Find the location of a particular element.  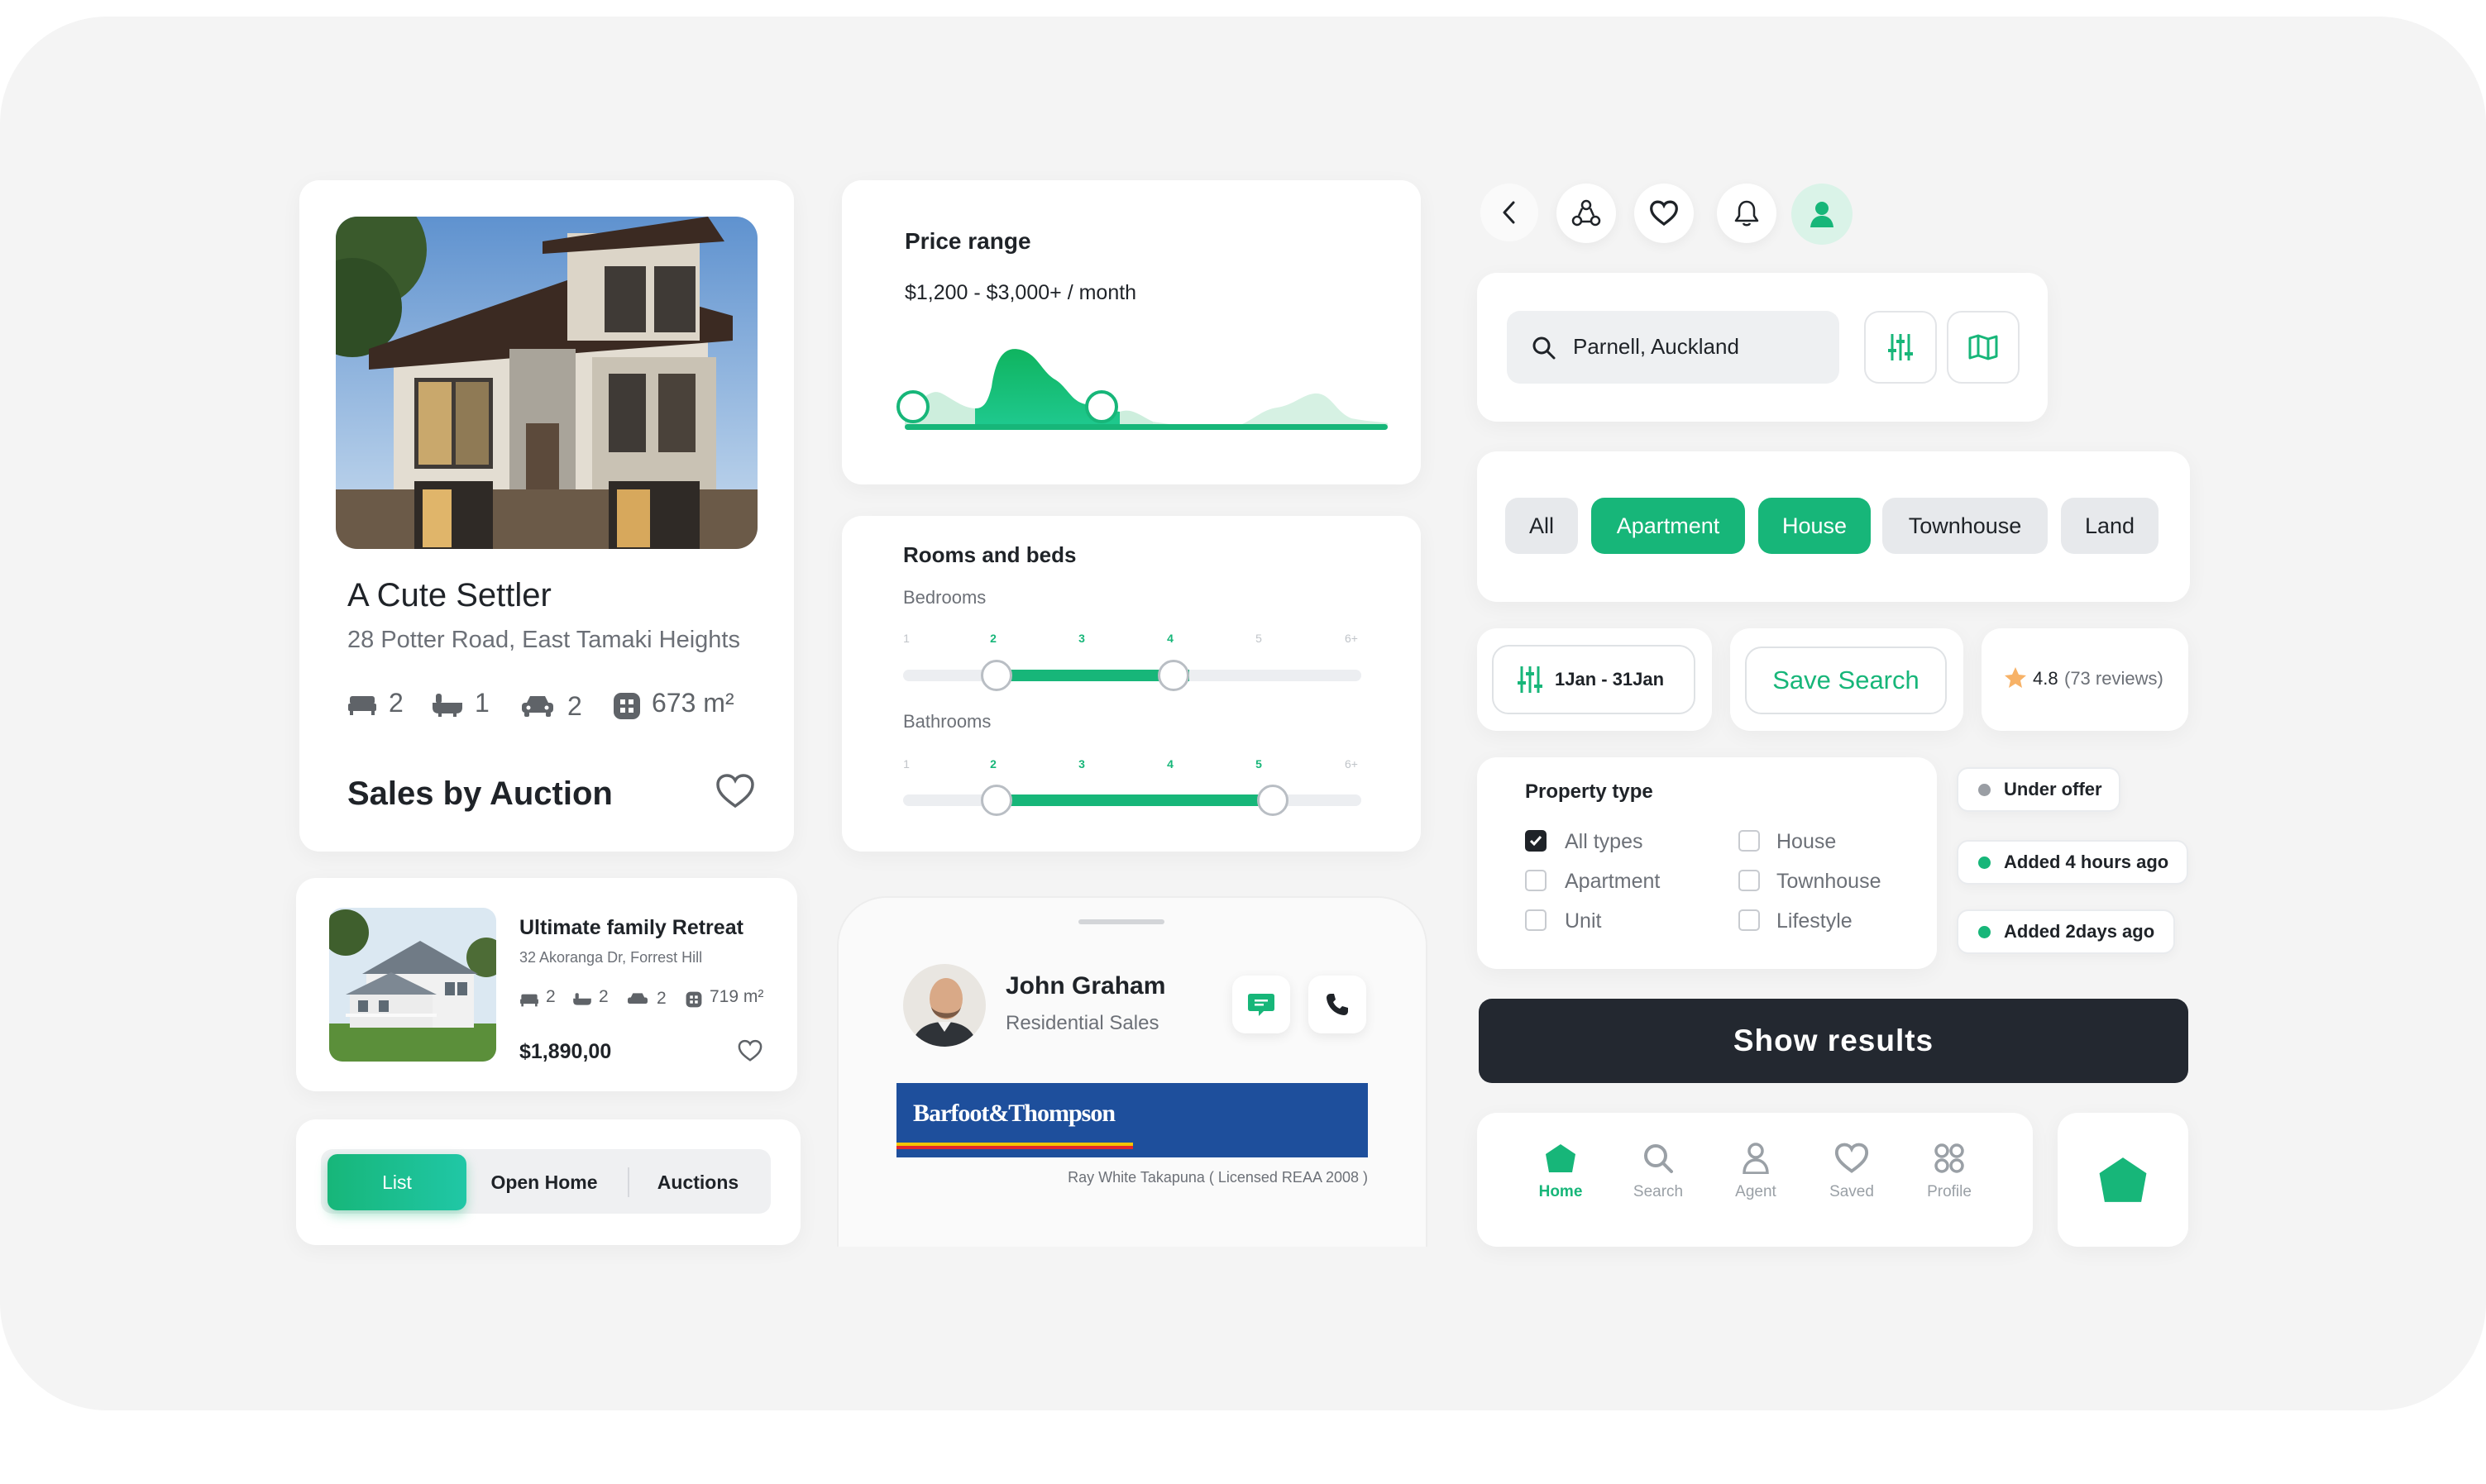

call-button is located at coordinates (1337, 1004).